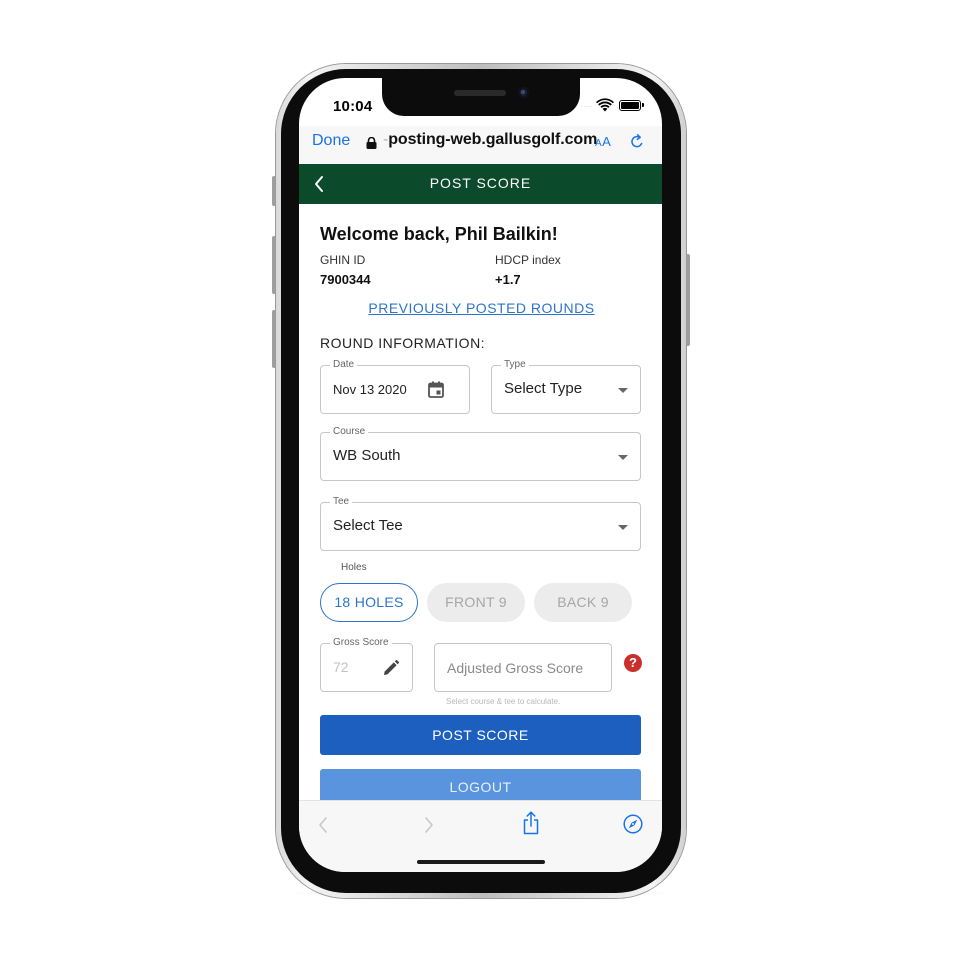 Image resolution: width=960 pixels, height=960 pixels. Describe the element at coordinates (368, 525) in the screenshot. I see `tee-value: Select Tee` at that location.